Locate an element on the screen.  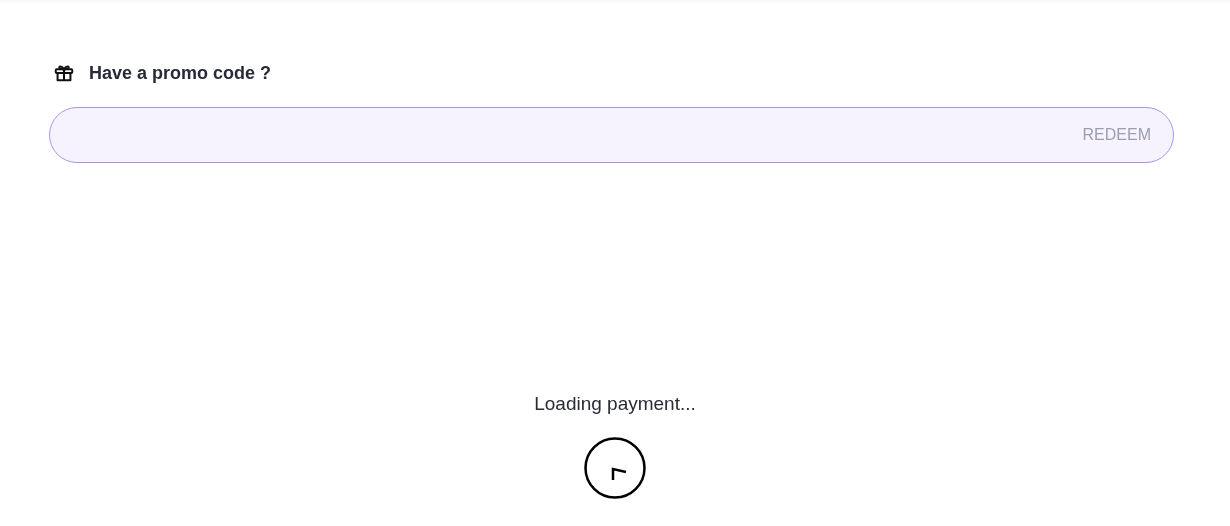
redeem-button: REDEEM is located at coordinates (1116, 135).